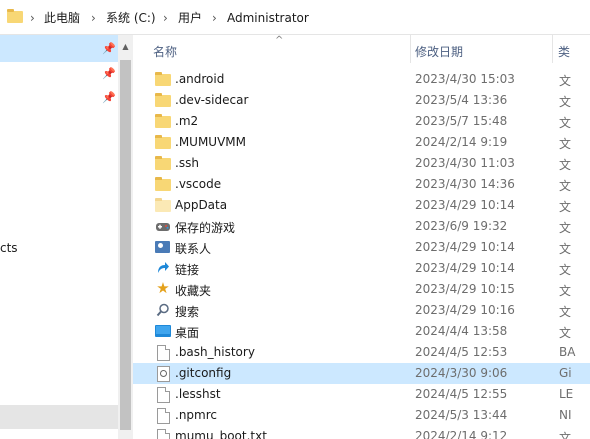 Image resolution: width=590 pixels, height=439 pixels. I want to click on file-name: .android, so click(200, 79).